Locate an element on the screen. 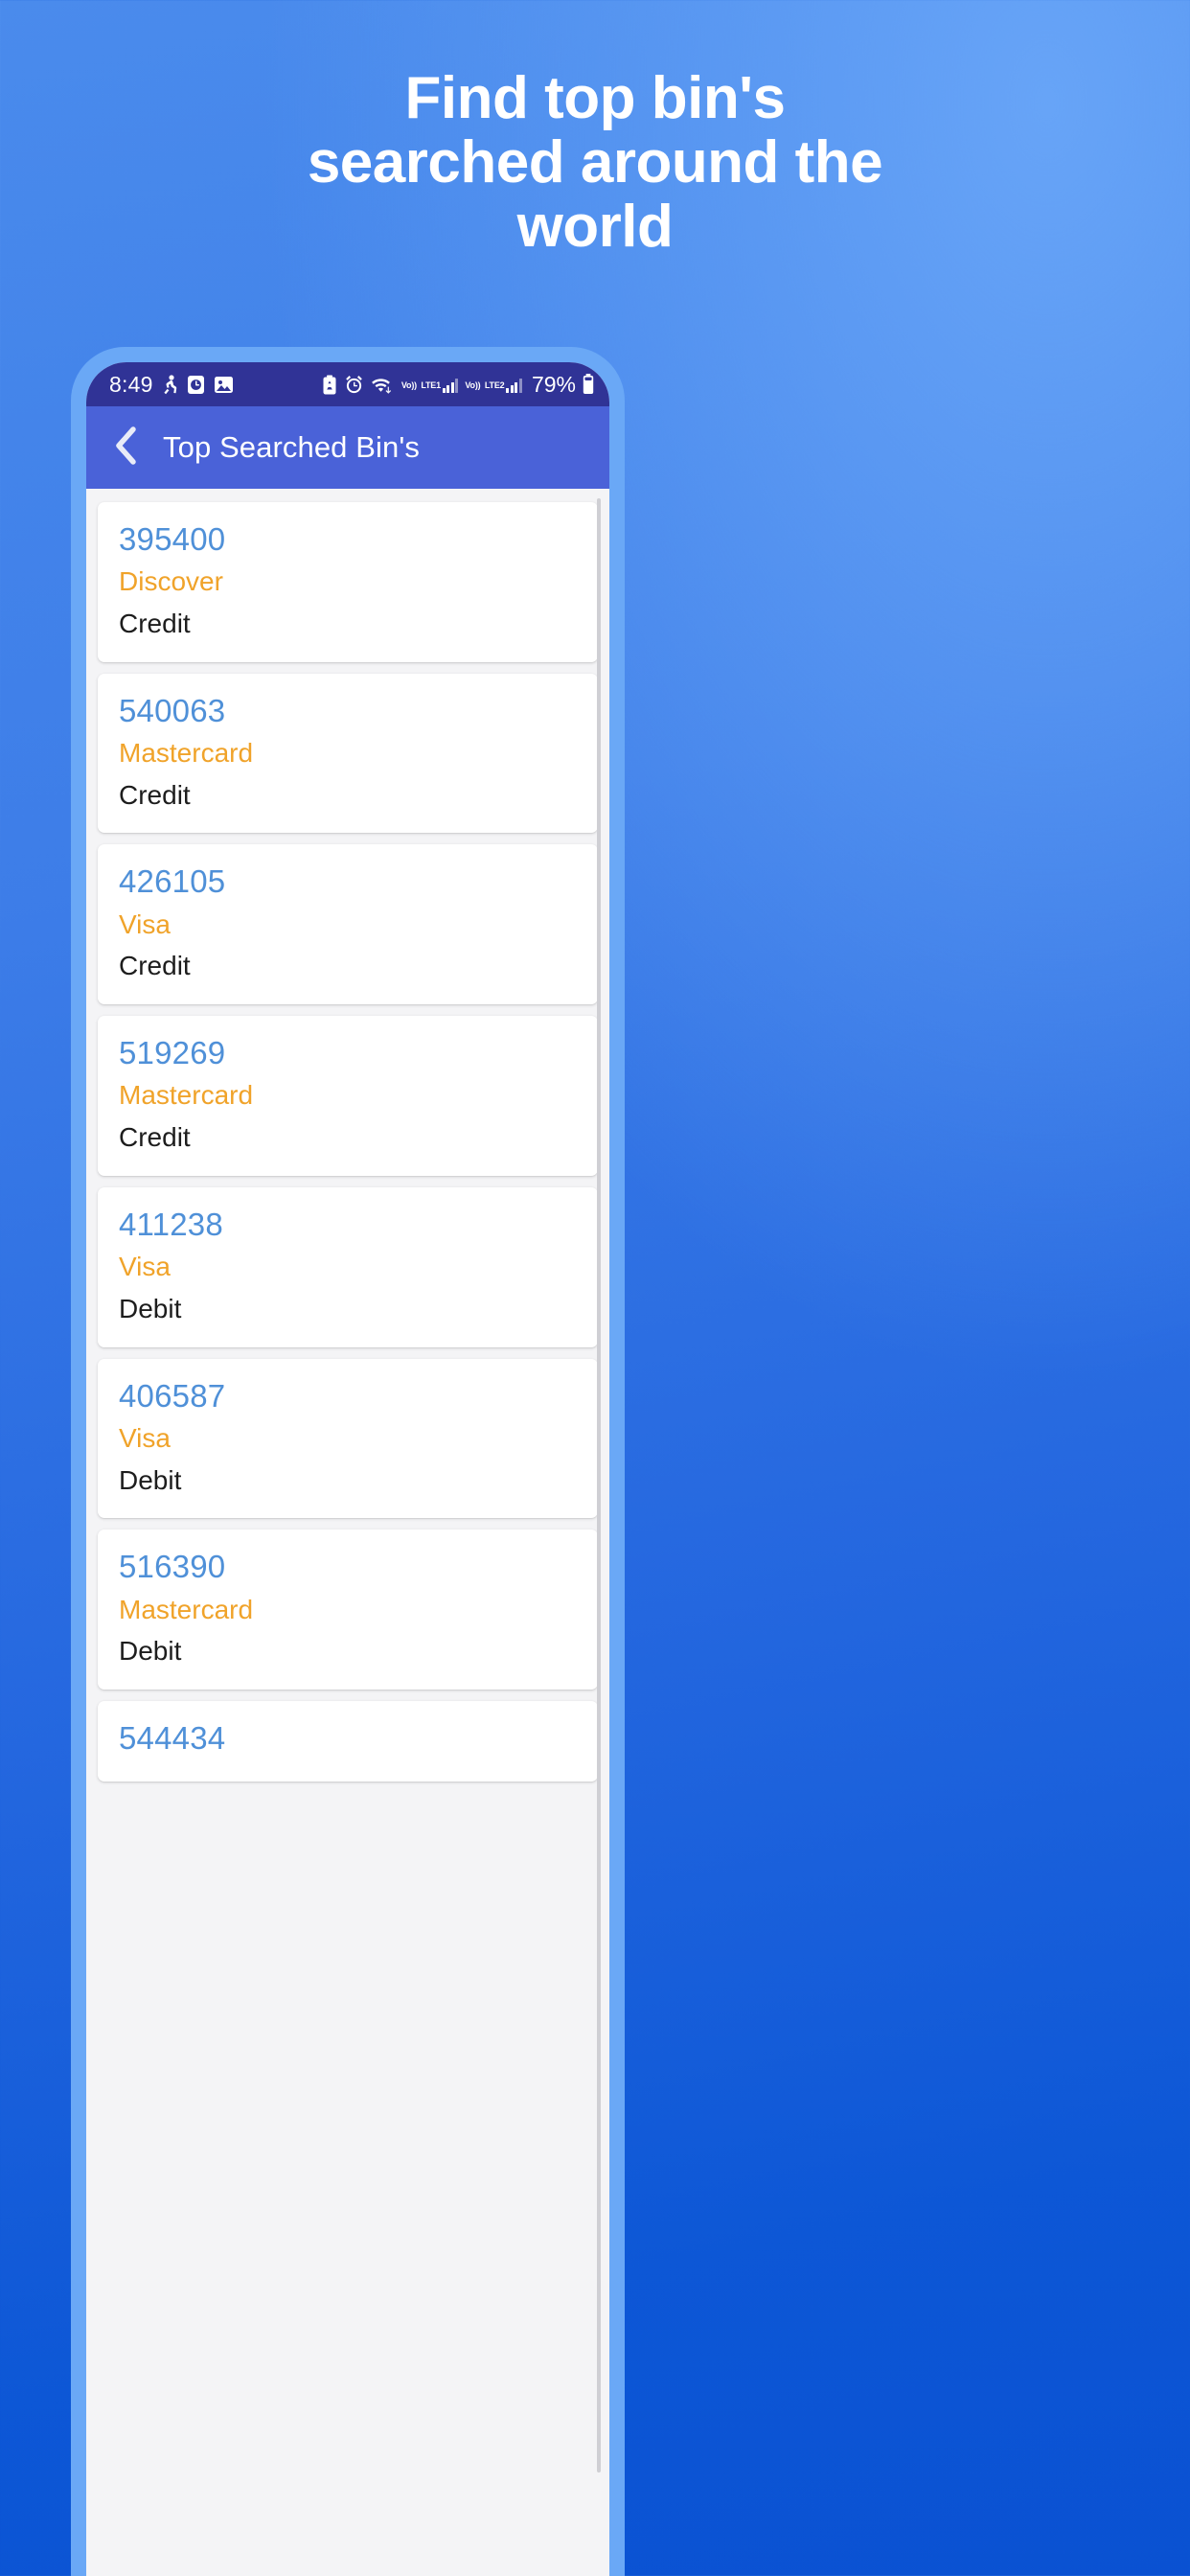 This screenshot has width=1190, height=2576. app-bar: Top Searched Bin's is located at coordinates (348, 447).